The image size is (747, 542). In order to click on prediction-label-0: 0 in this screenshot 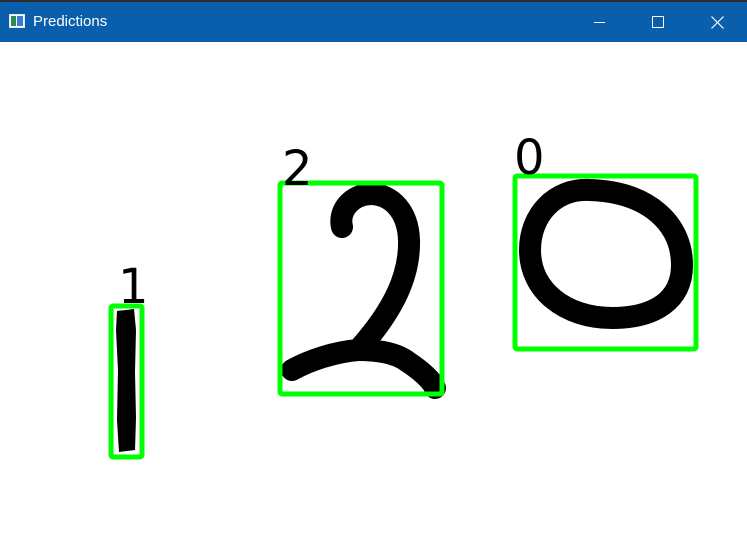, I will do `click(529, 158)`.